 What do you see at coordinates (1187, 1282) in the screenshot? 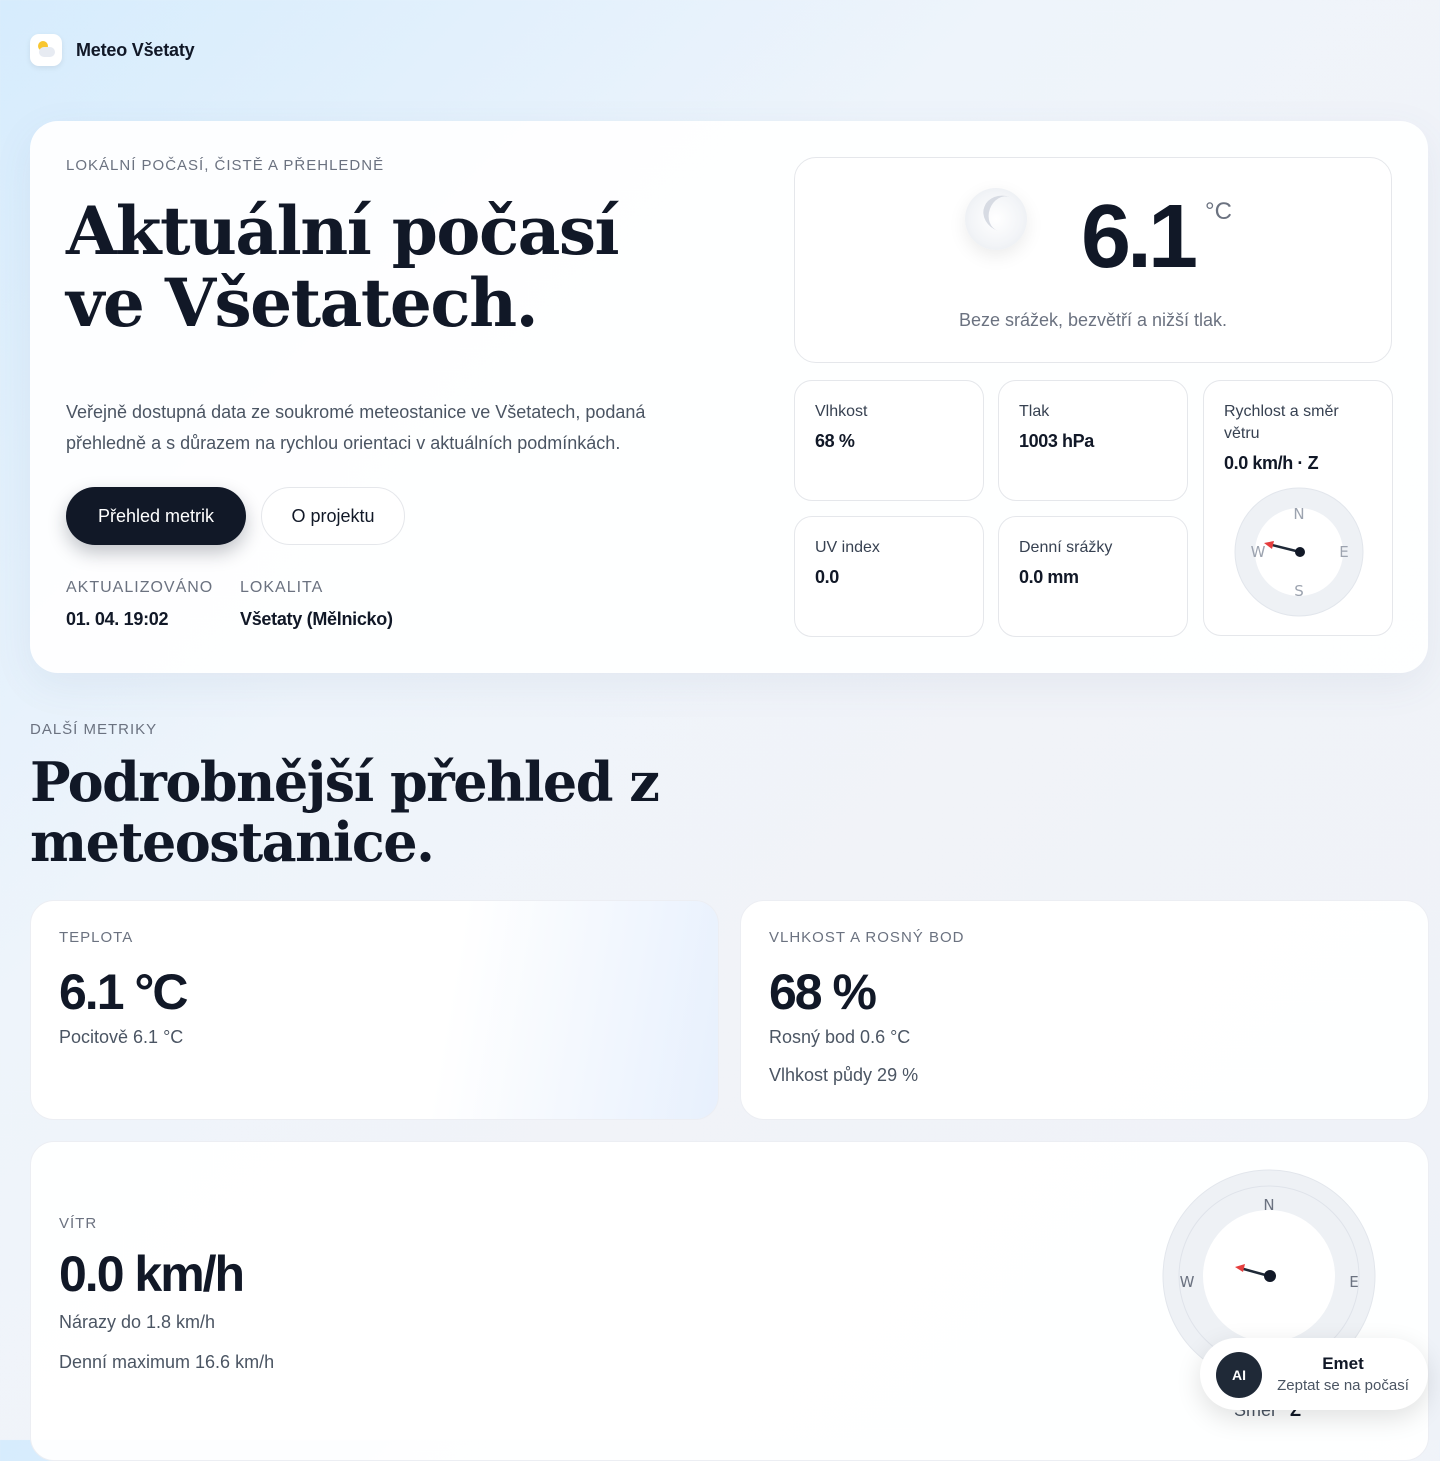
I see `detail-compass-w: W` at bounding box center [1187, 1282].